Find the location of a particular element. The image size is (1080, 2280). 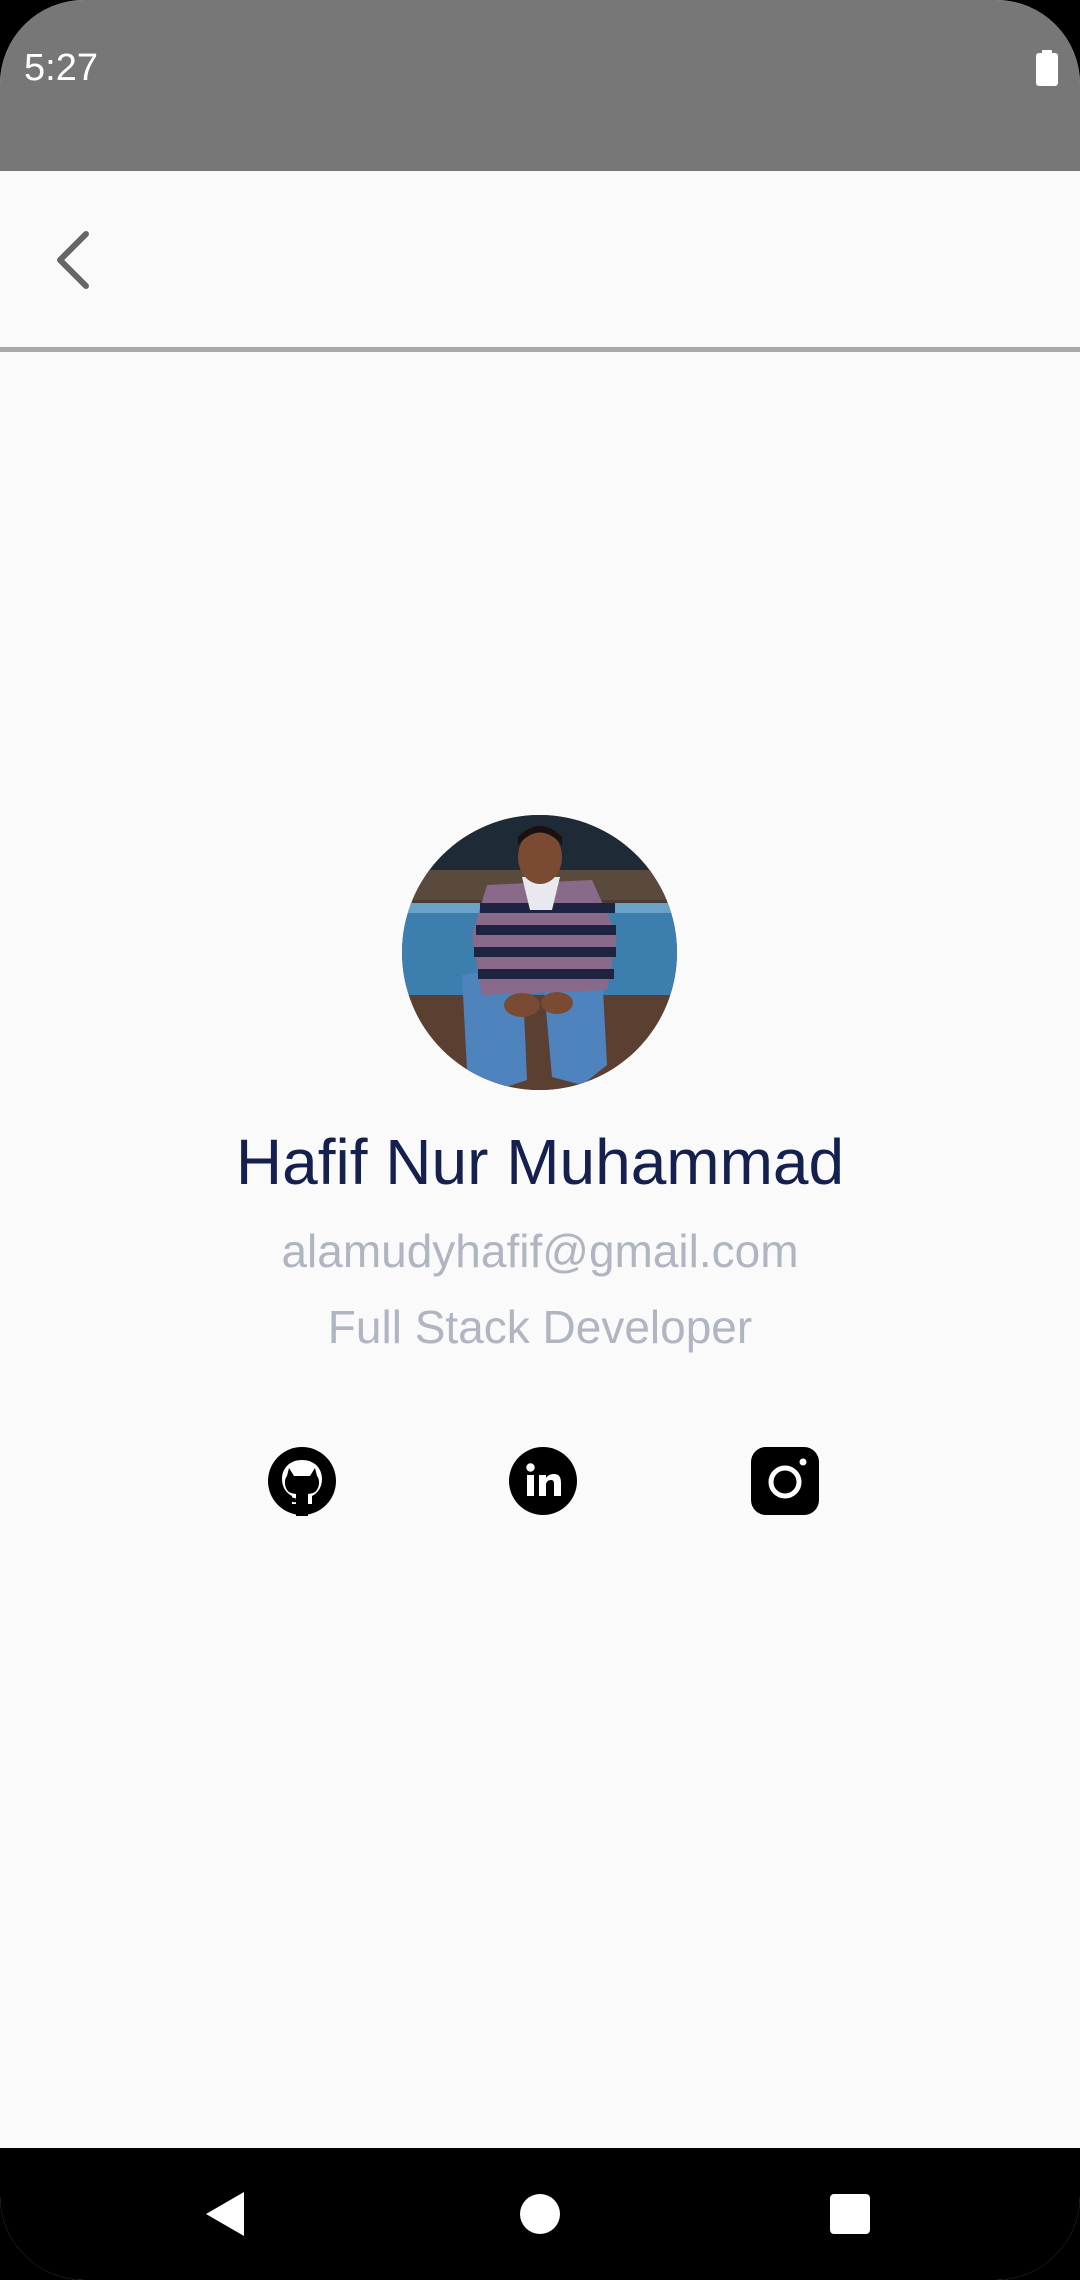

home-circle-icon is located at coordinates (540, 2214).